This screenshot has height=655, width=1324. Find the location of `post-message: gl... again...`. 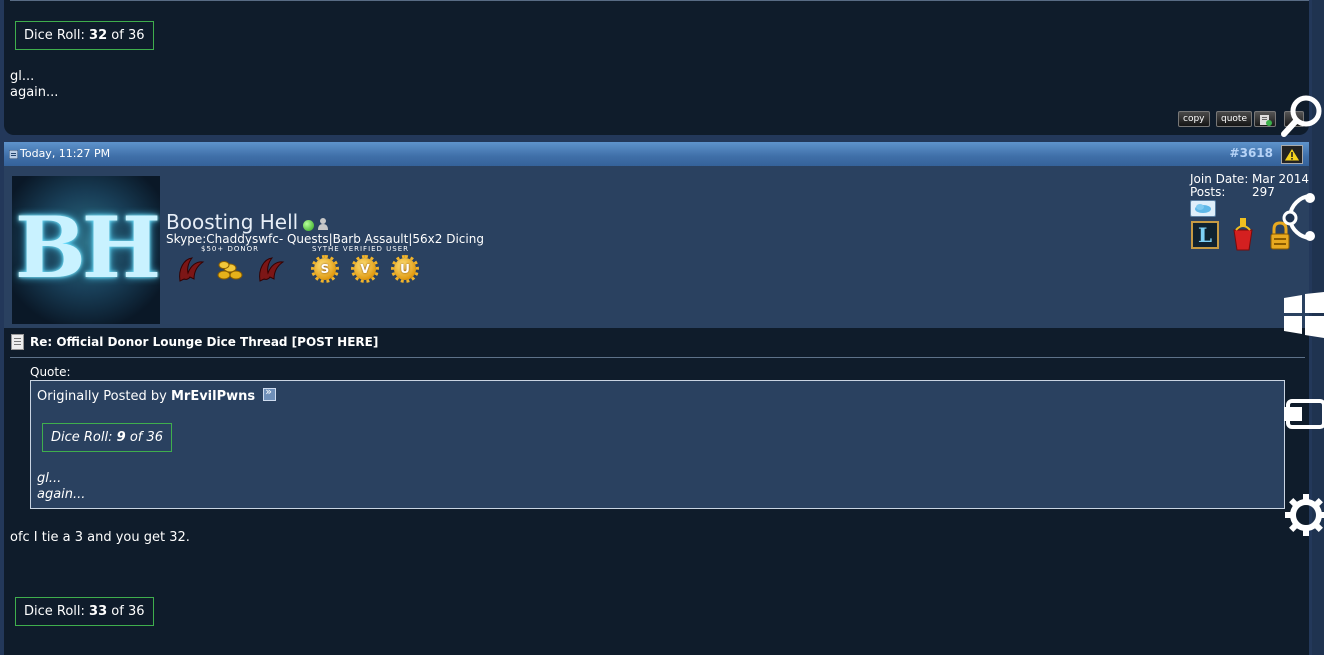

post-message: gl... again... is located at coordinates (34, 85).